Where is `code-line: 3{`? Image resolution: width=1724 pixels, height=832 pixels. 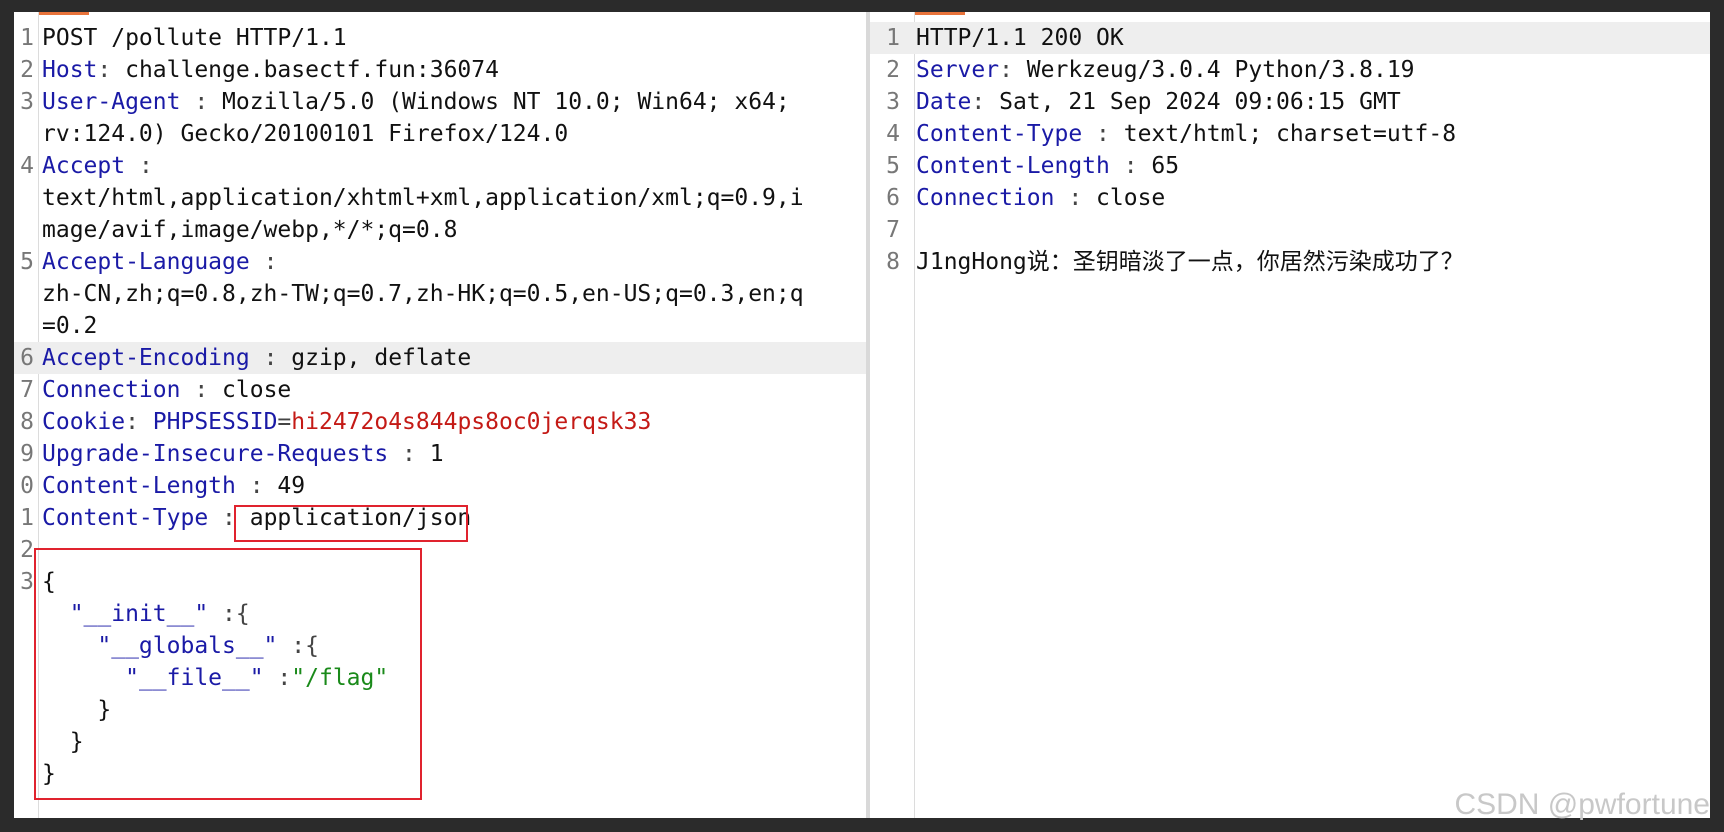 code-line: 3{ is located at coordinates (440, 582).